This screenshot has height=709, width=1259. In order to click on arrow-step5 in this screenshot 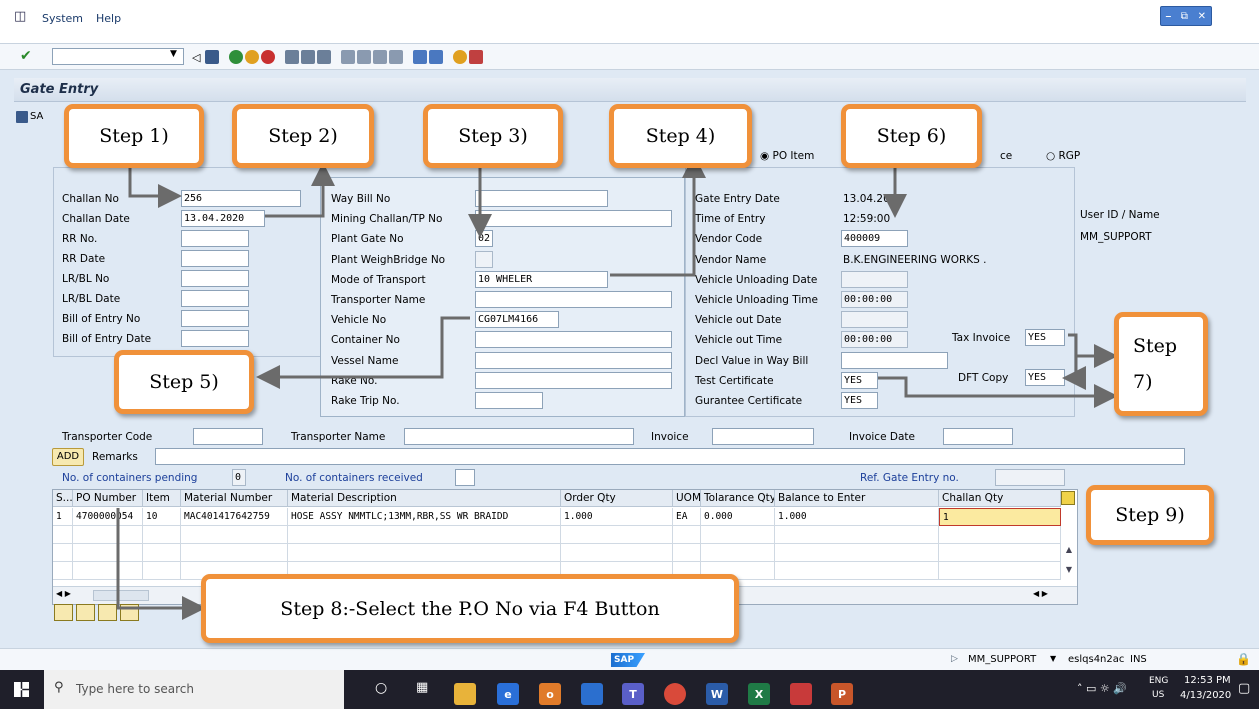, I will do `click(363, 352)`.